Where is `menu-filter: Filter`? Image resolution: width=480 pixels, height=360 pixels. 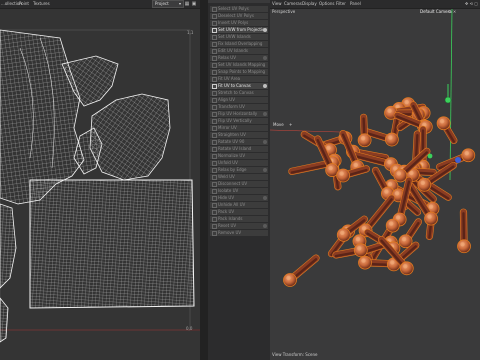 menu-filter: Filter is located at coordinates (341, 3).